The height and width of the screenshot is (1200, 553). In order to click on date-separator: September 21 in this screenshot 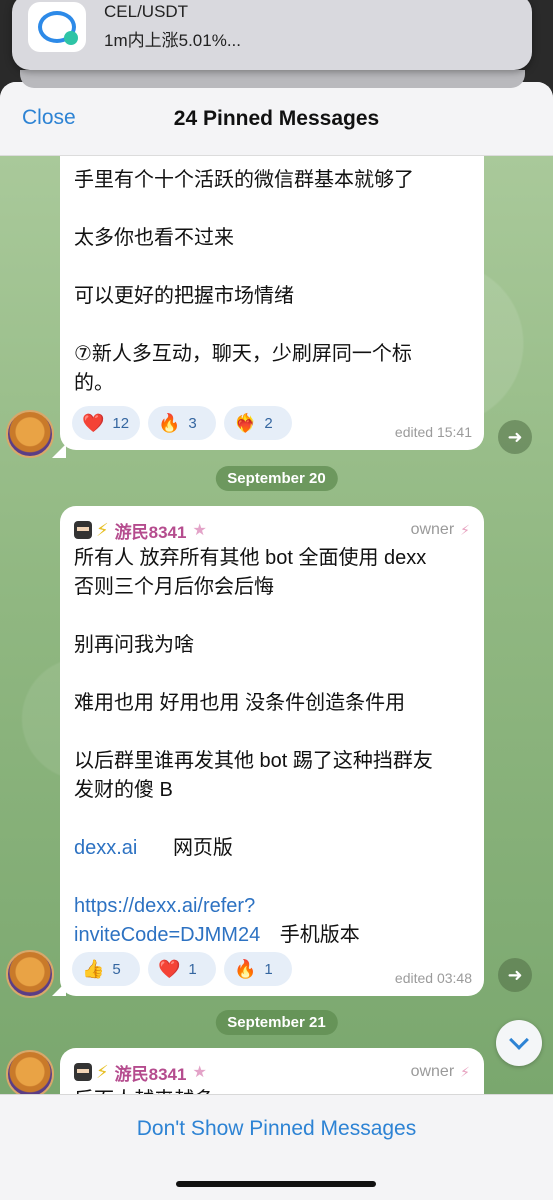, I will do `click(276, 1022)`.